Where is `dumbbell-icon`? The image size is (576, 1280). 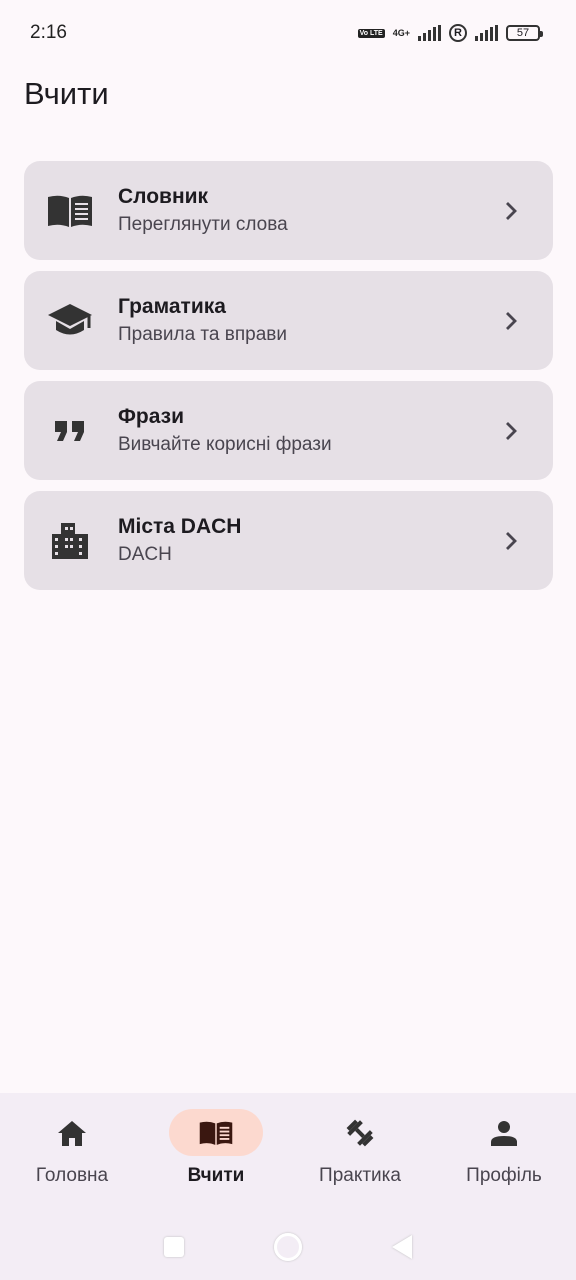
dumbbell-icon is located at coordinates (360, 1132).